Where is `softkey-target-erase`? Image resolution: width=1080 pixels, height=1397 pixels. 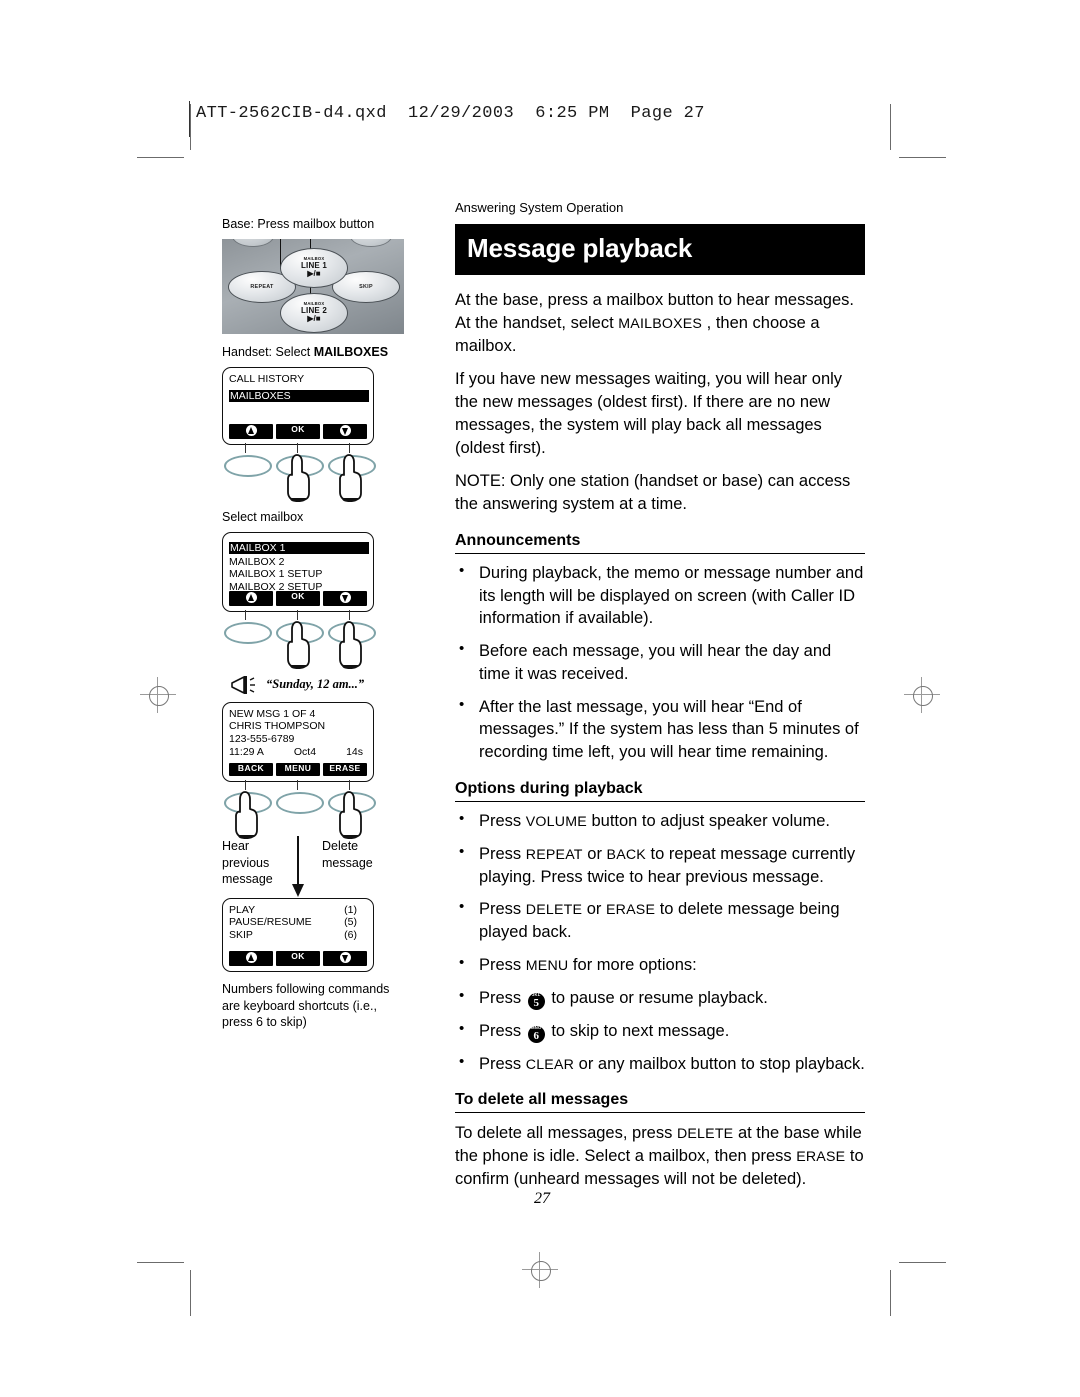 softkey-target-erase is located at coordinates (352, 811).